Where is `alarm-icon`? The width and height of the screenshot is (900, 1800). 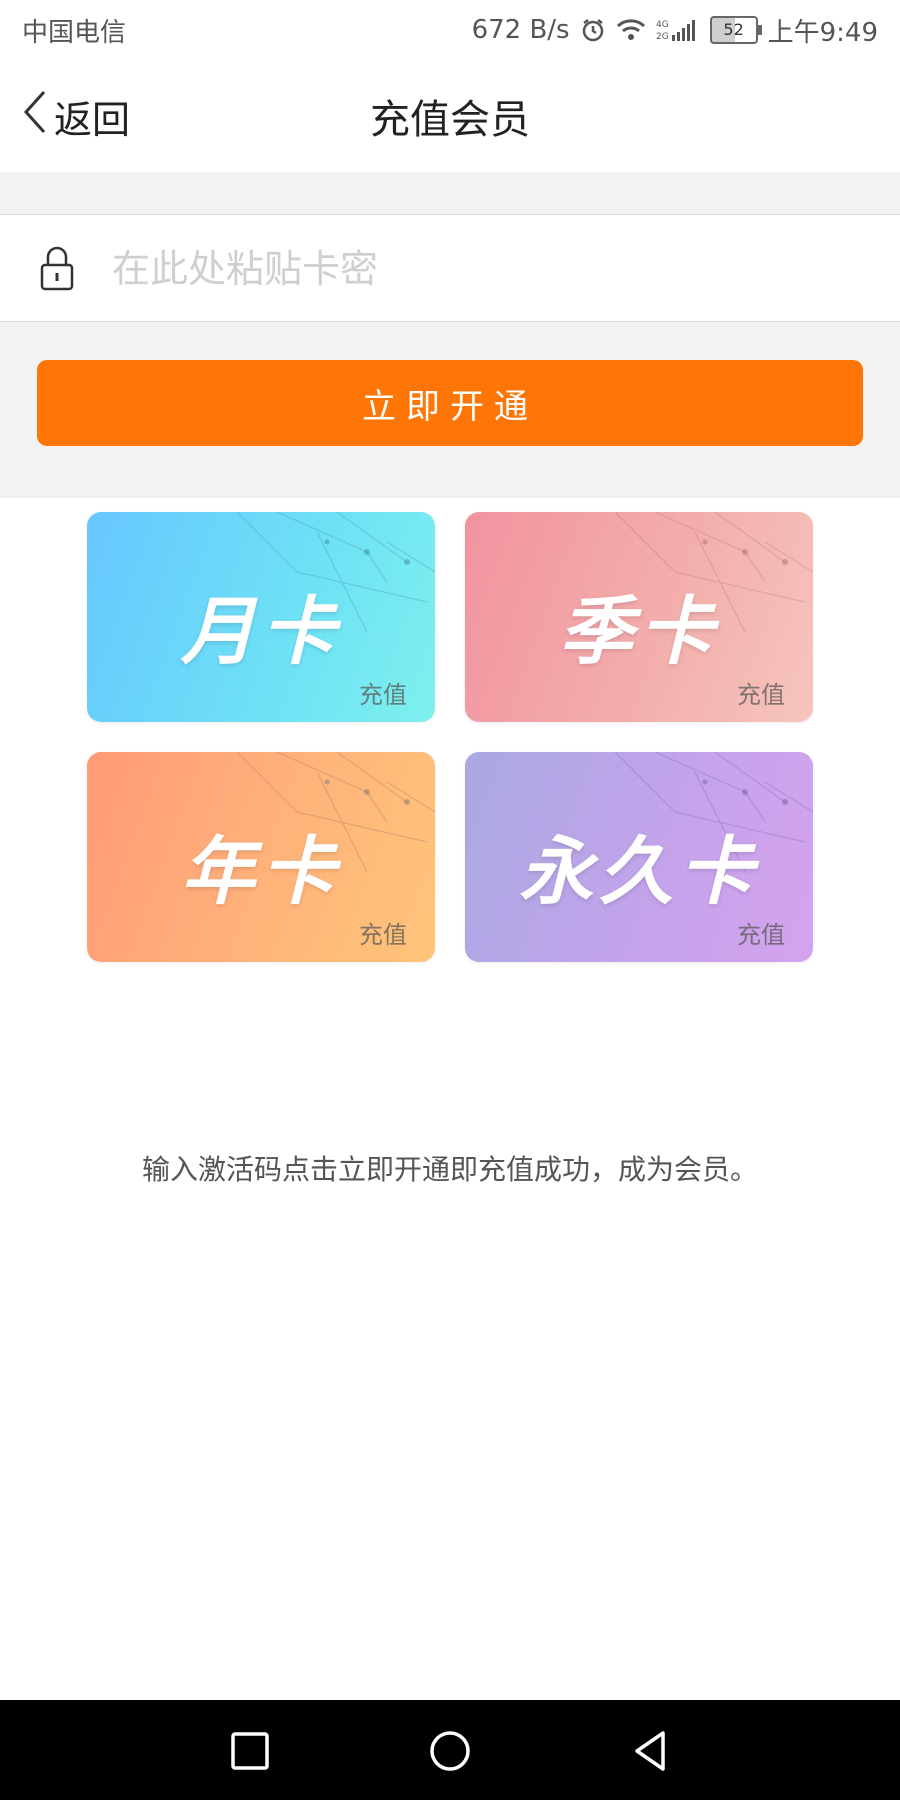
alarm-icon is located at coordinates (593, 30).